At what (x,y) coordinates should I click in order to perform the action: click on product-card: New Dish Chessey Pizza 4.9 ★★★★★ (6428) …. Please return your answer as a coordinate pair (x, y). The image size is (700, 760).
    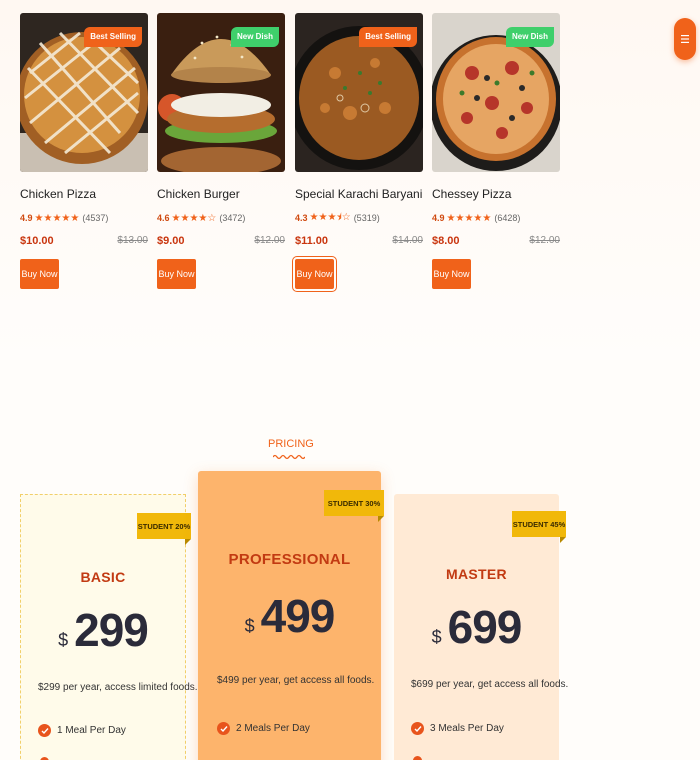
    Looking at the image, I should click on (496, 151).